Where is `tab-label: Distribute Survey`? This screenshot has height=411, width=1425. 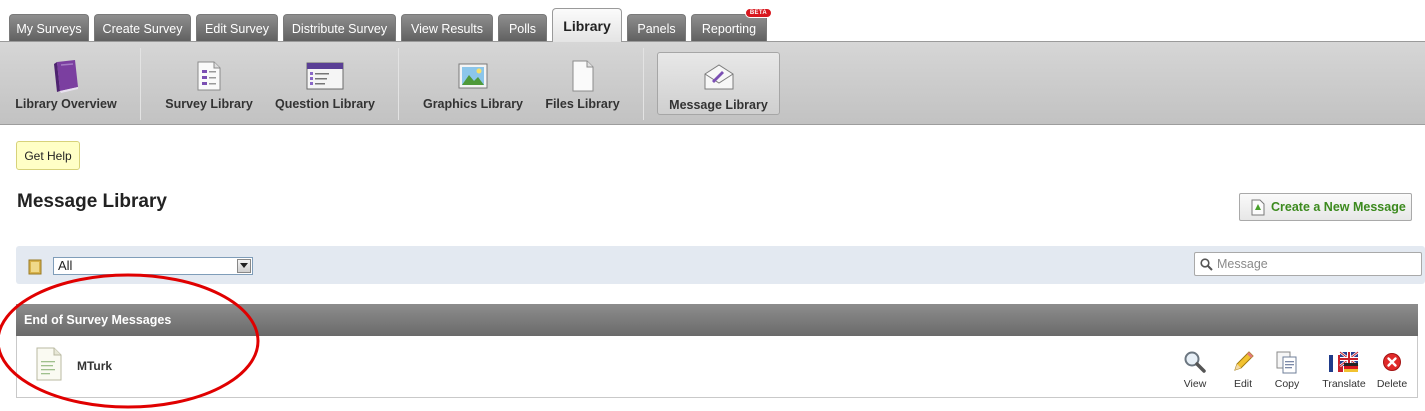
tab-label: Distribute Survey is located at coordinates (339, 28).